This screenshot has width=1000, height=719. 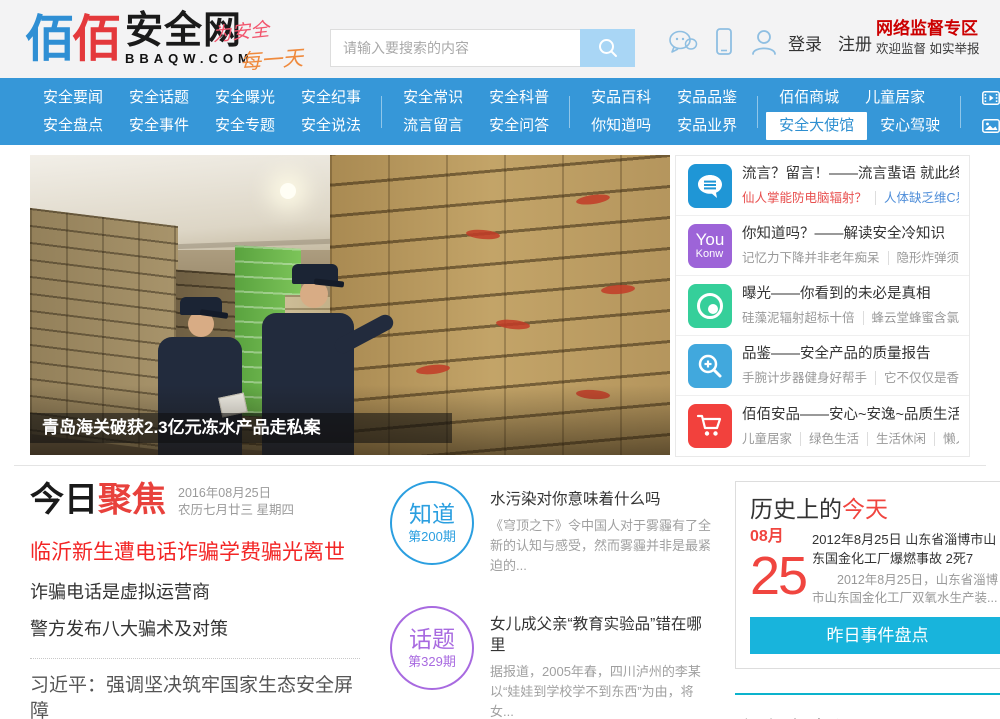 What do you see at coordinates (804, 378) in the screenshot?
I see `feature-link: 手腕计步器健身好帮手` at bounding box center [804, 378].